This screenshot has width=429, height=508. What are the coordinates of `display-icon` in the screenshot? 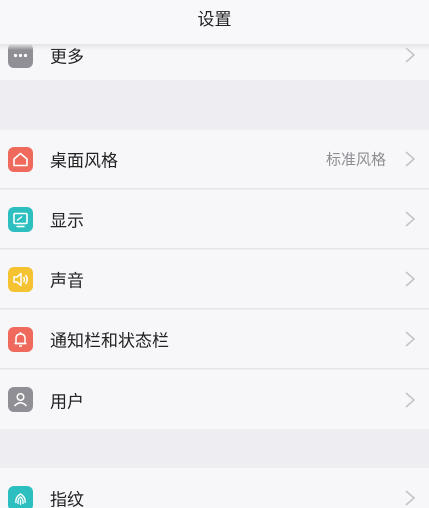 It's located at (20, 219).